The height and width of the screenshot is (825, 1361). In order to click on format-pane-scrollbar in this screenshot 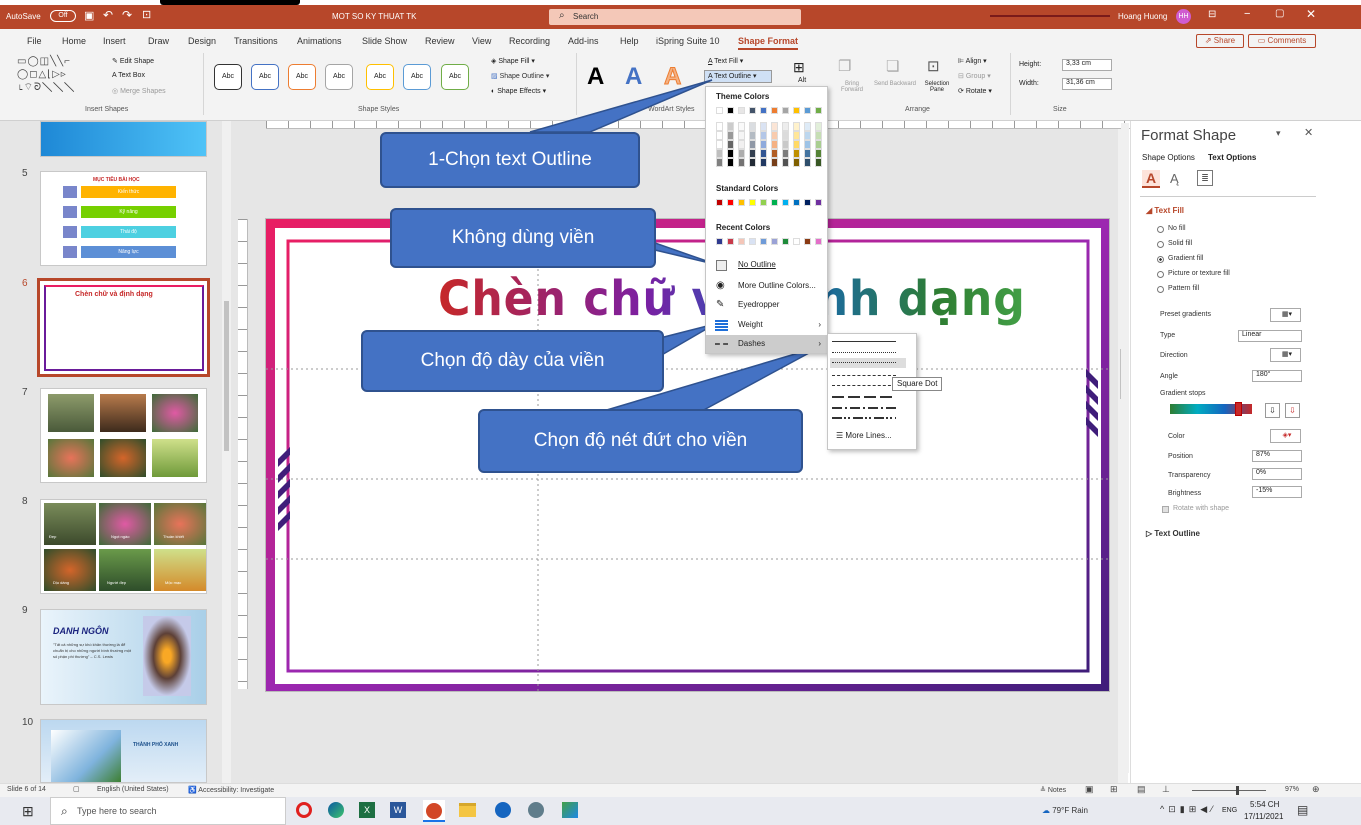, I will do `click(1125, 448)`.